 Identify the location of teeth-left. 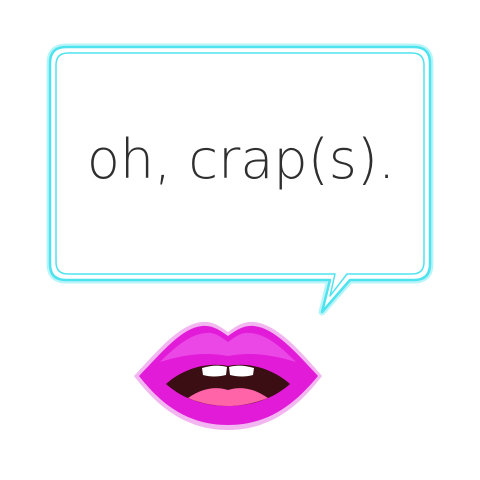
(214, 371).